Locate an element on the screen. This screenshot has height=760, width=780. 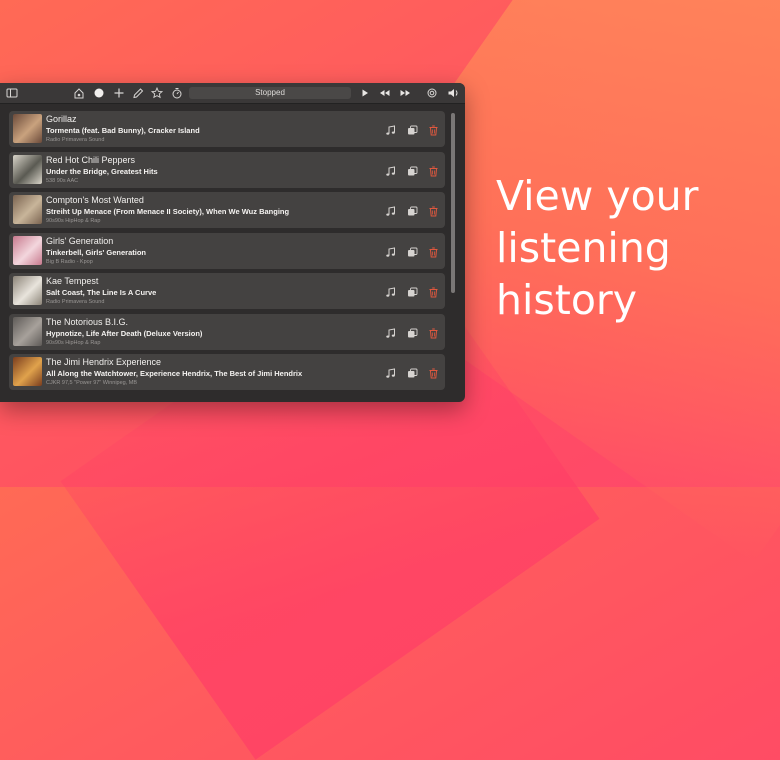
station-name: Big B Radio - Kpop is located at coordinates (69, 261).